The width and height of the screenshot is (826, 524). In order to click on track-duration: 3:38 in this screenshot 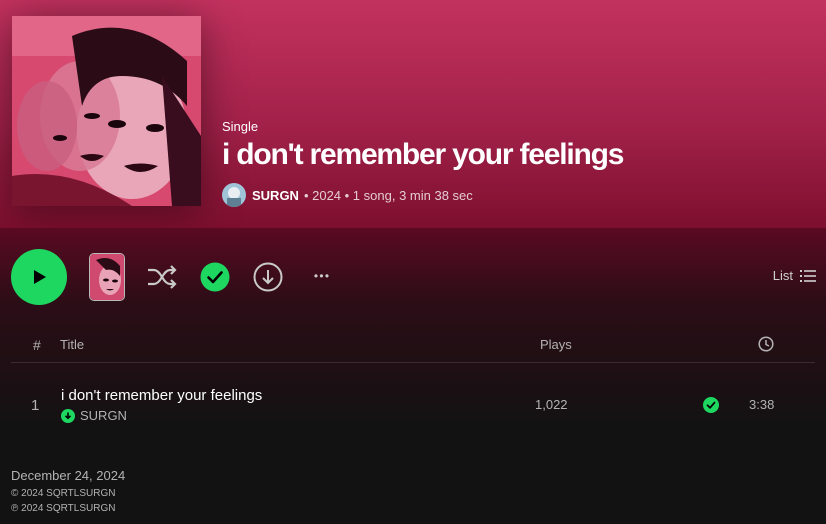, I will do `click(762, 404)`.